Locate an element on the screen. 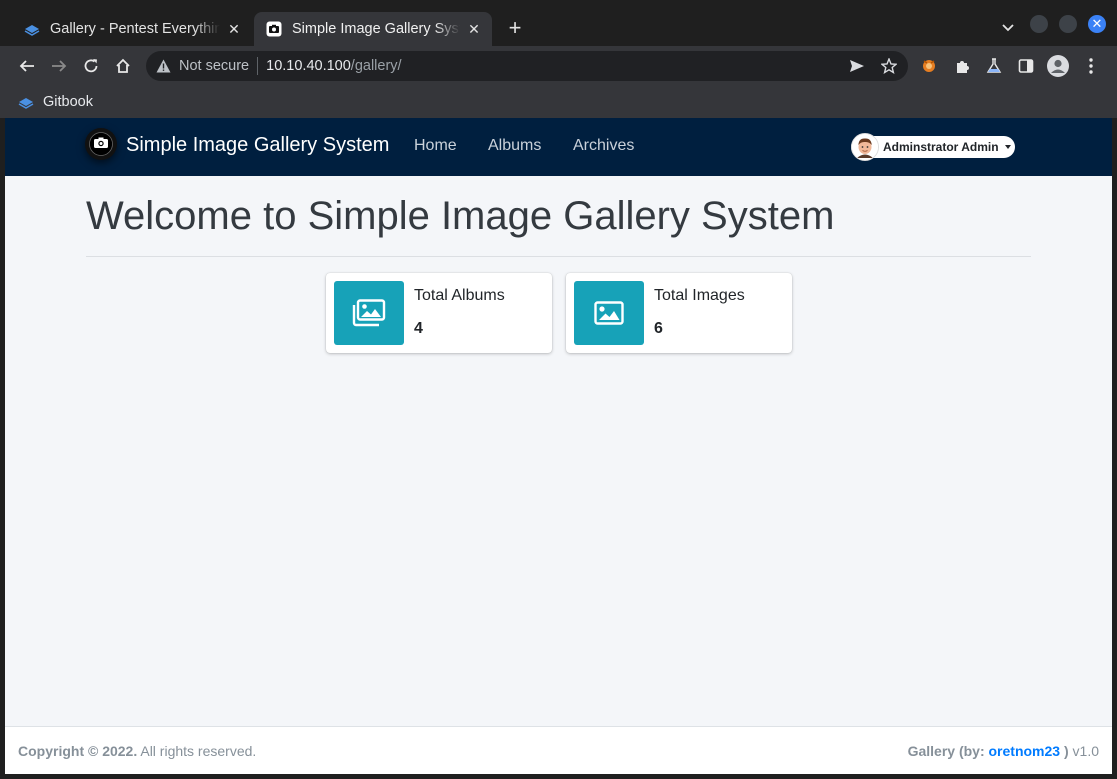 This screenshot has width=1117, height=779. footer-credit: Gallery (by: oretnom23 ) v1.0 is located at coordinates (1003, 751).